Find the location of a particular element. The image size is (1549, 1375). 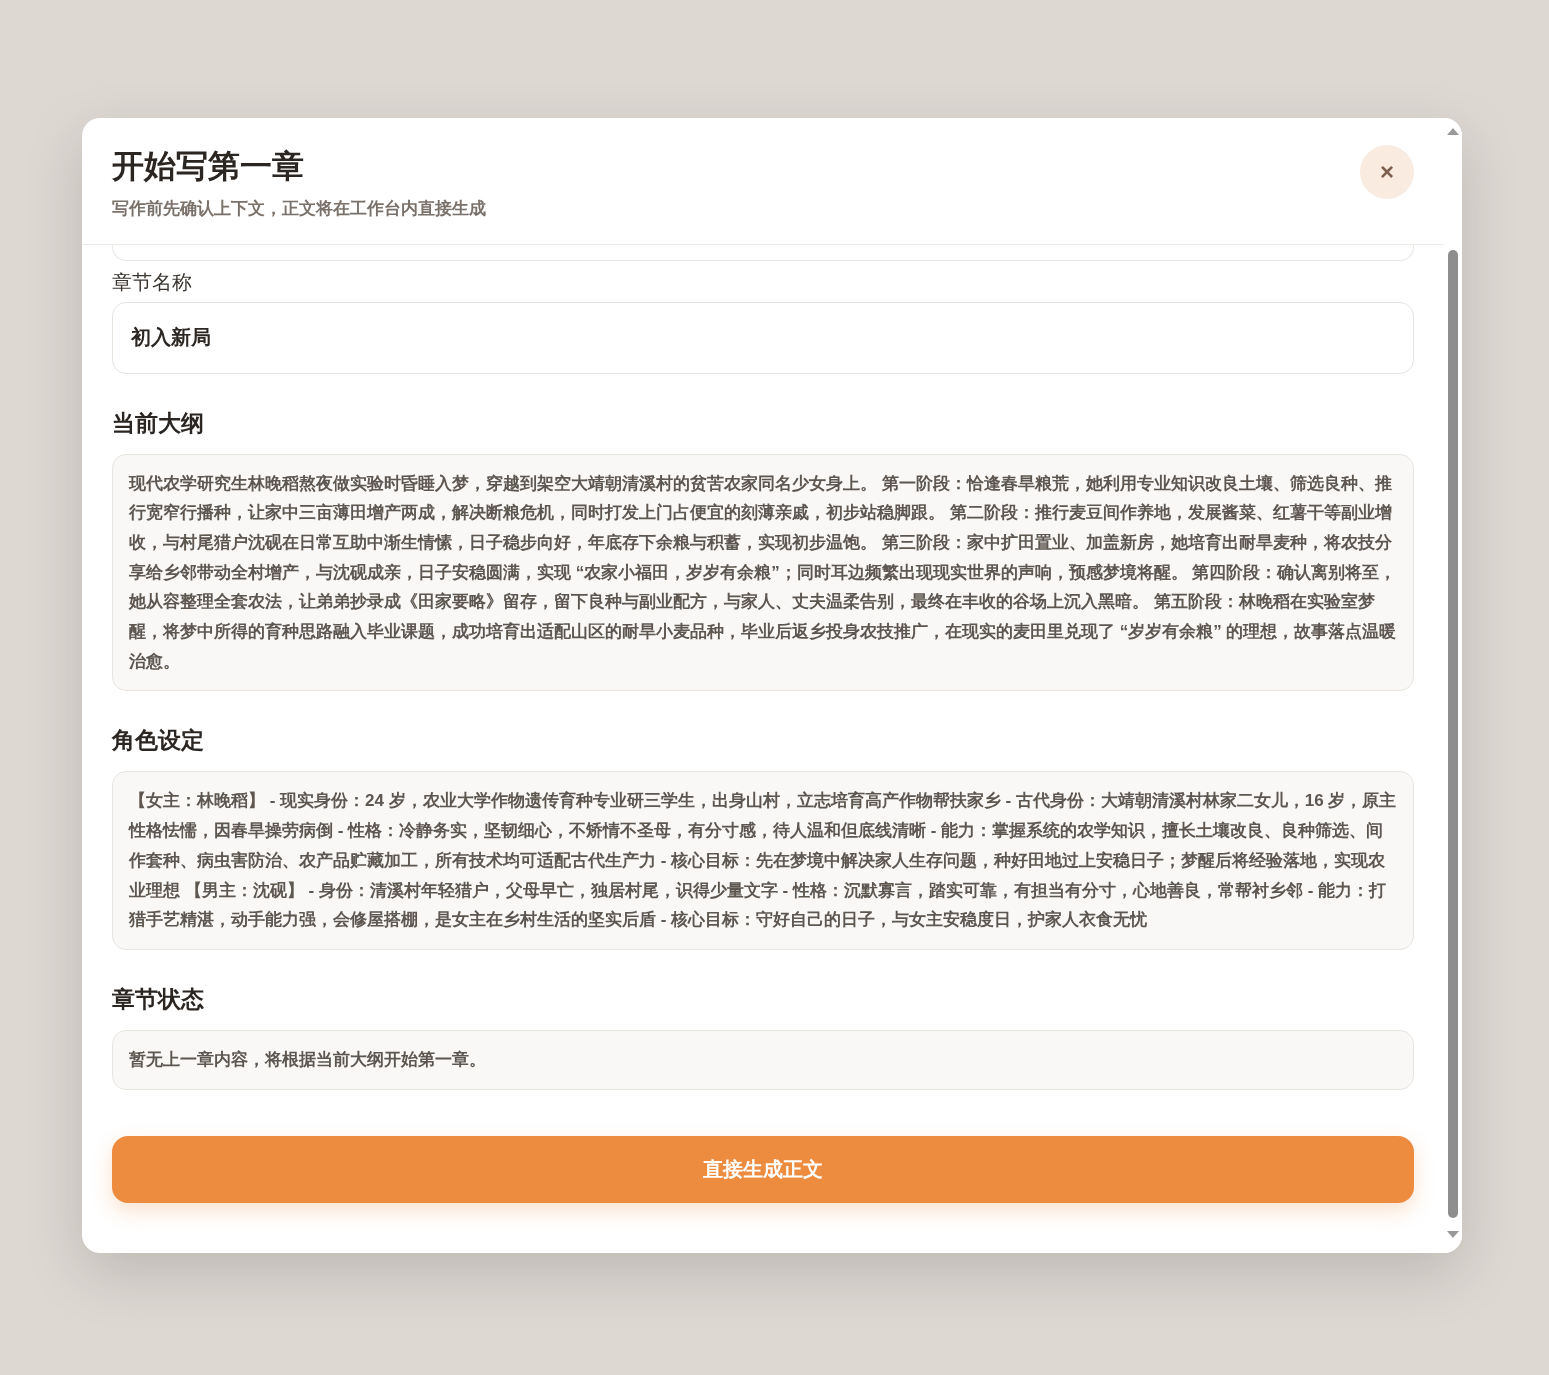

dialog-title: 开始写第一章 is located at coordinates (208, 166).